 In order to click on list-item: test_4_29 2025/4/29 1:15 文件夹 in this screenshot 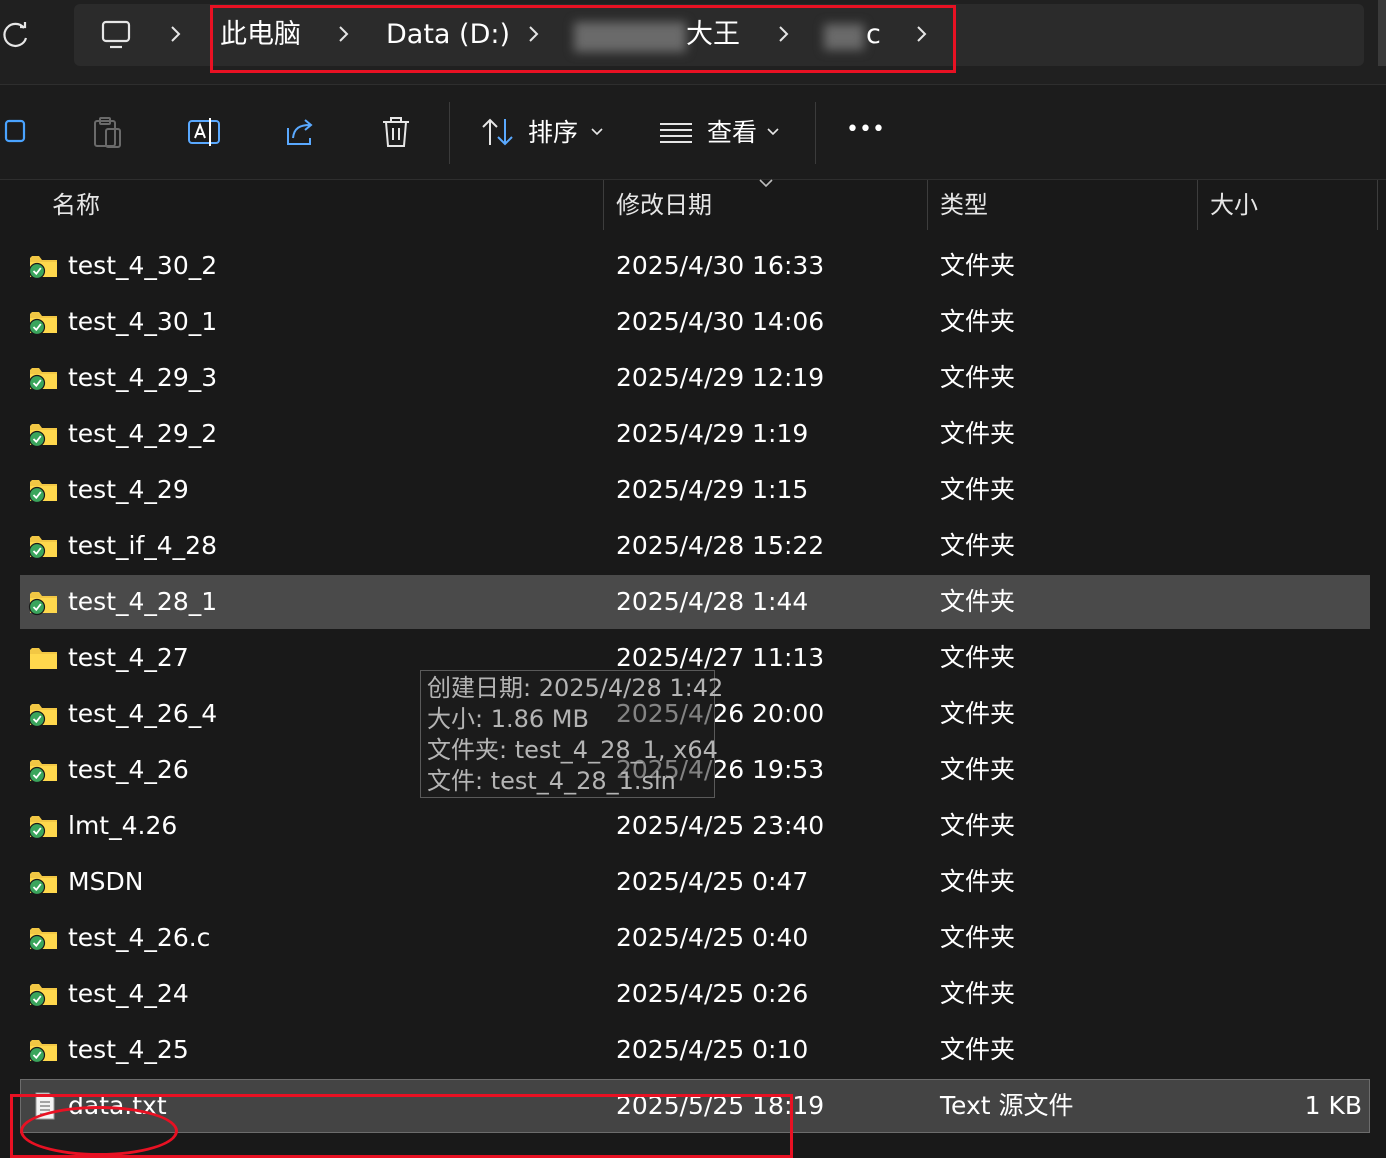, I will do `click(693, 490)`.